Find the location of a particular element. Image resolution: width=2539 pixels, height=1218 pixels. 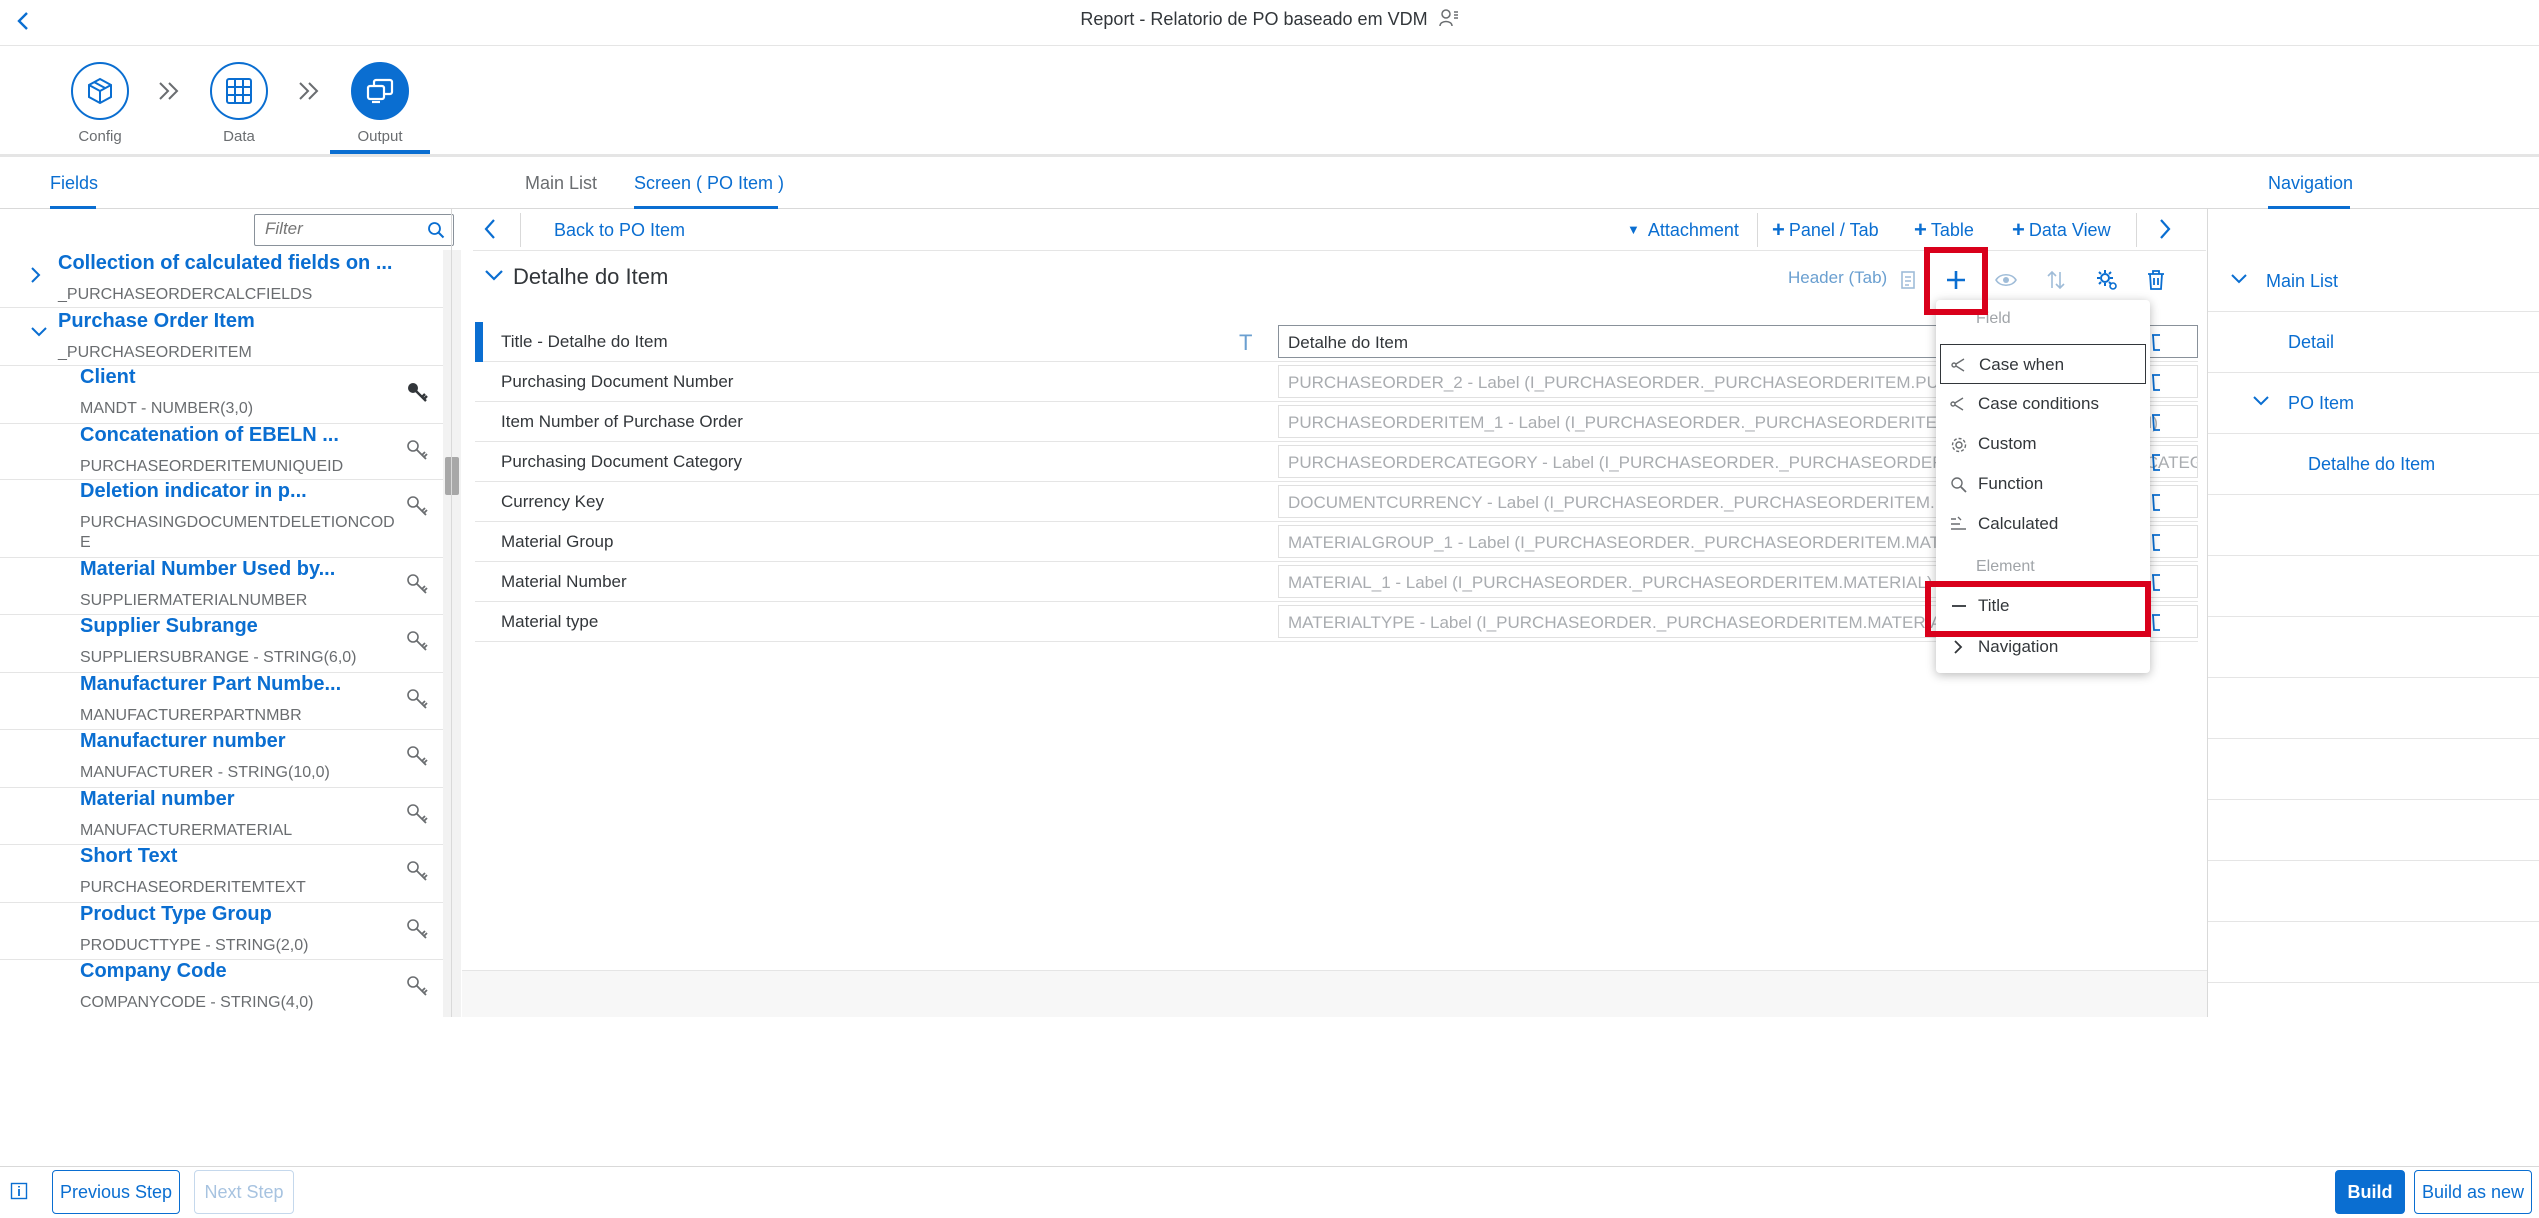

box-icon is located at coordinates (100, 91).